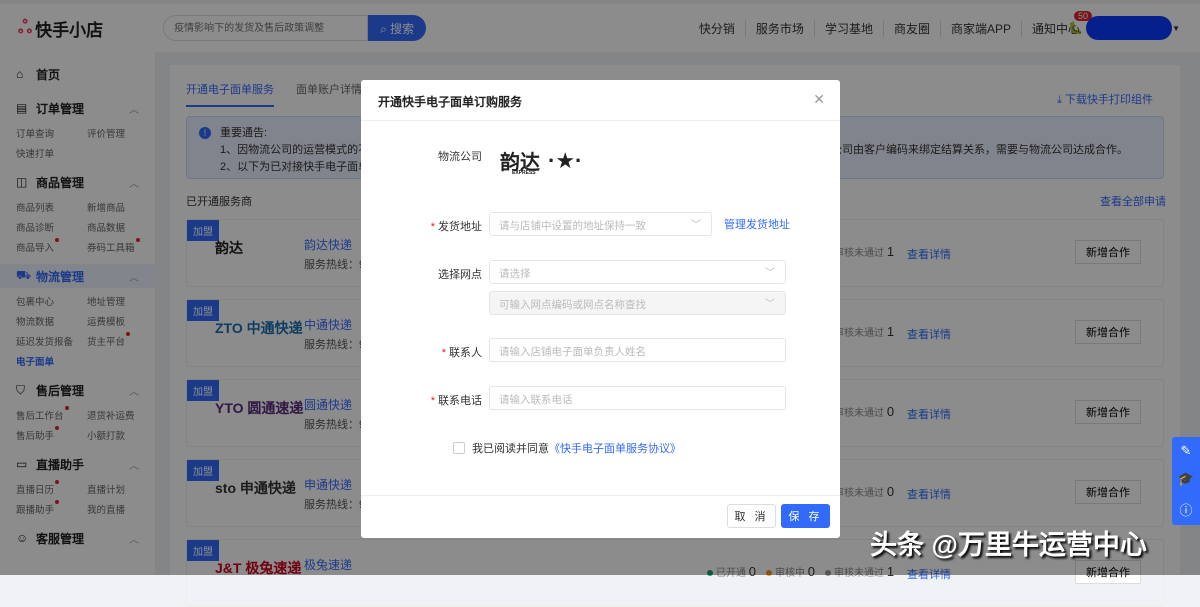 This screenshot has width=1200, height=607. What do you see at coordinates (524, 173) in the screenshot?
I see `yunda-logo-sub: EXPRESS` at bounding box center [524, 173].